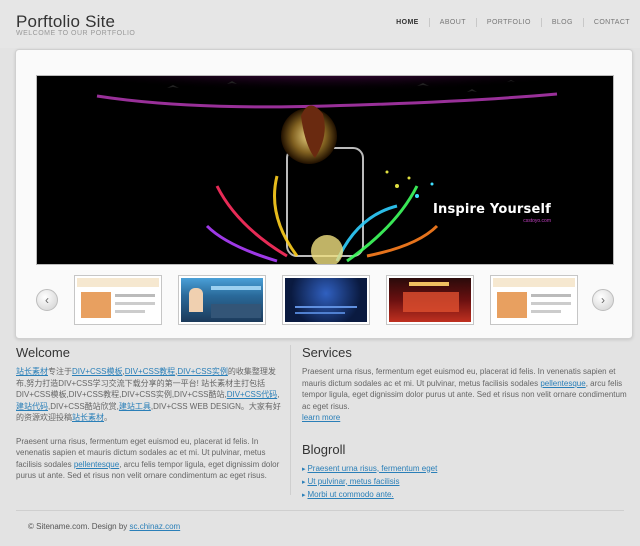  I want to click on chevron-right-icon: ›, so click(603, 300).